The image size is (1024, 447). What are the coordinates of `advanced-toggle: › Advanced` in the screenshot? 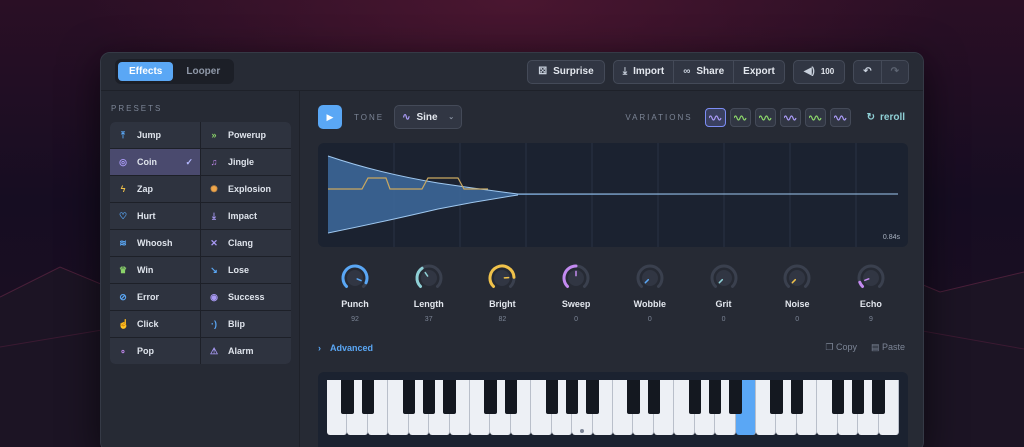 It's located at (345, 348).